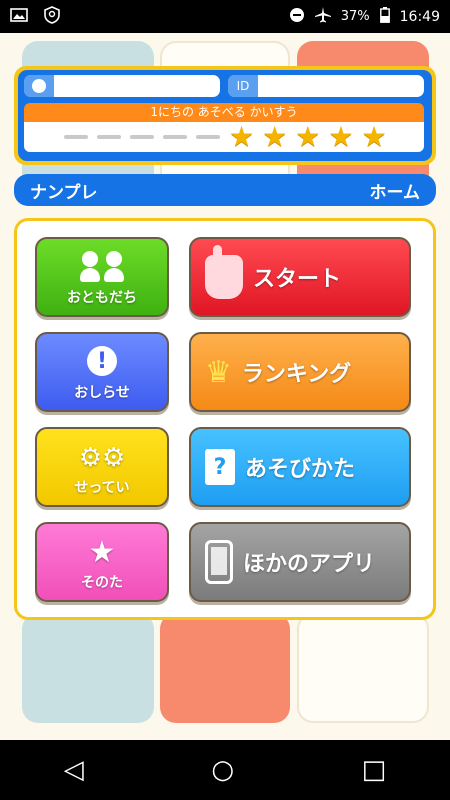  Describe the element at coordinates (102, 458) in the screenshot. I see `gear-icon: ⚙⚙` at that location.